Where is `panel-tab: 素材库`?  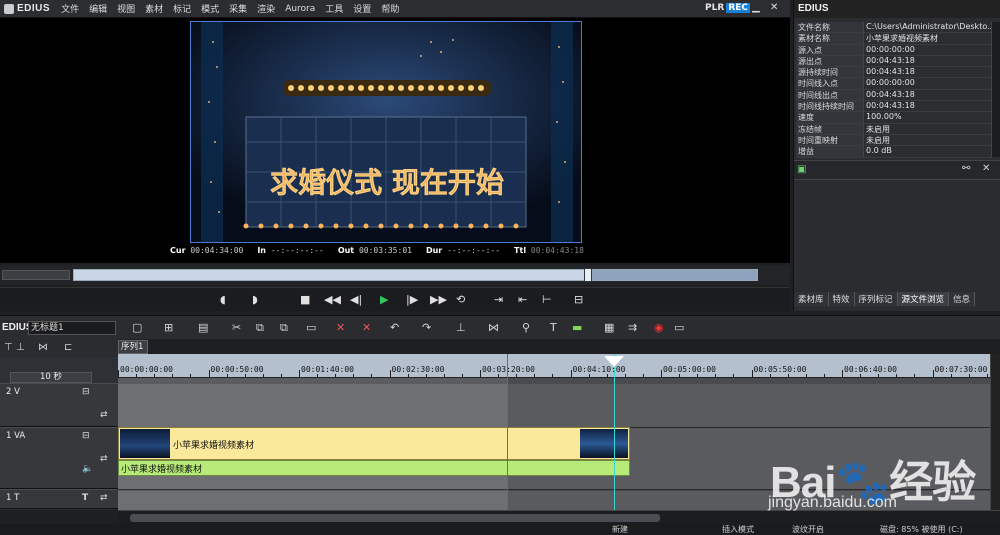
panel-tab: 素材库 is located at coordinates (811, 299).